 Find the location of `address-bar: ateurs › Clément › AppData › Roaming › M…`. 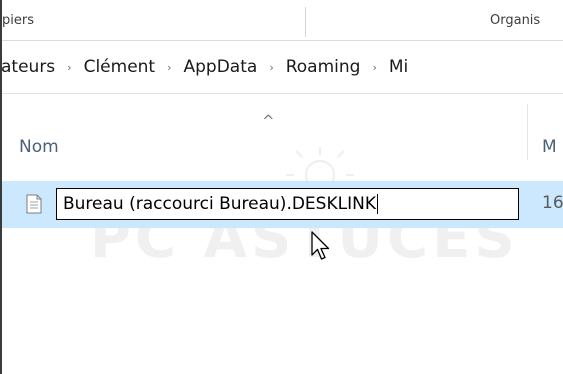

address-bar: ateurs › Clément › AppData › Roaming › M… is located at coordinates (281, 67).